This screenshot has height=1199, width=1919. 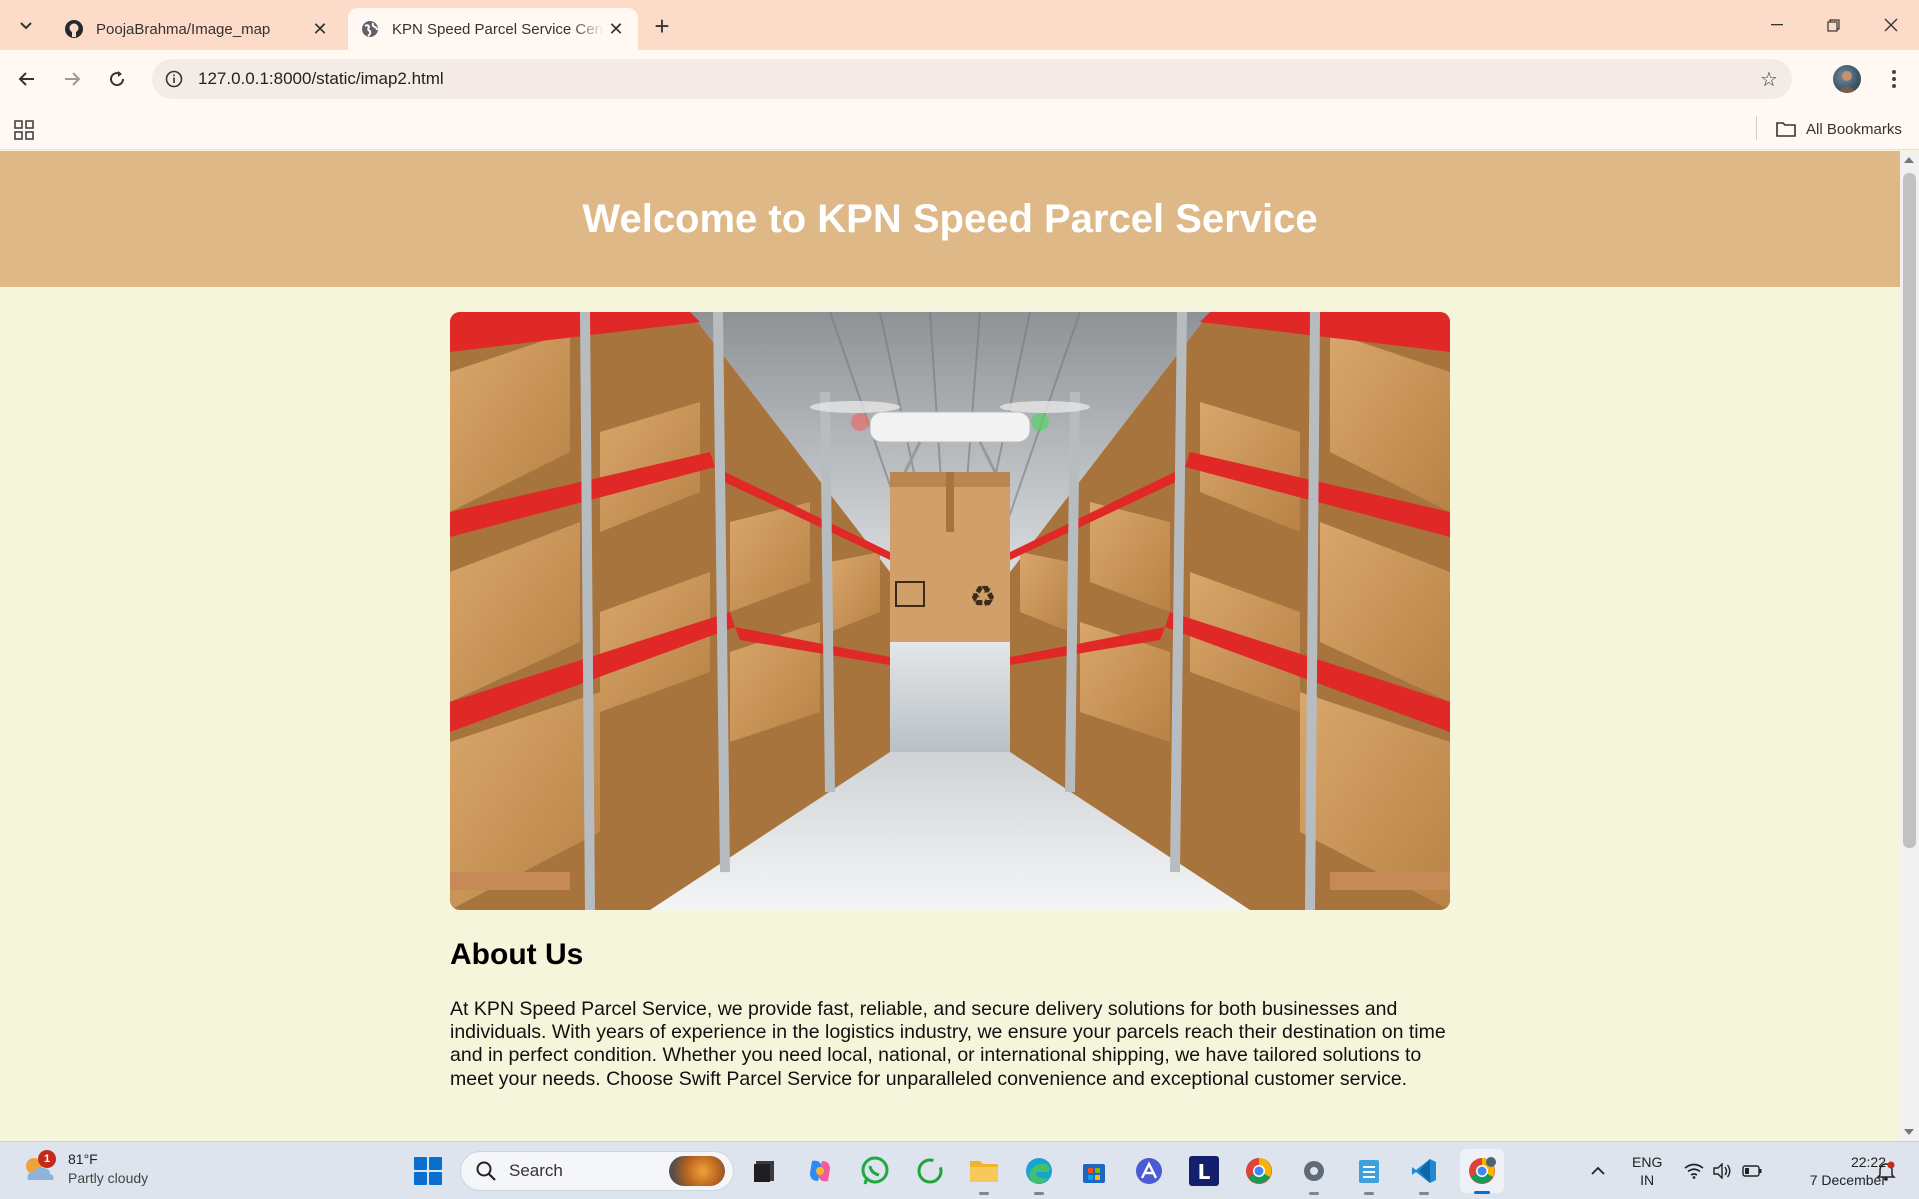 I want to click on apps-grid-icon, so click(x=24, y=130).